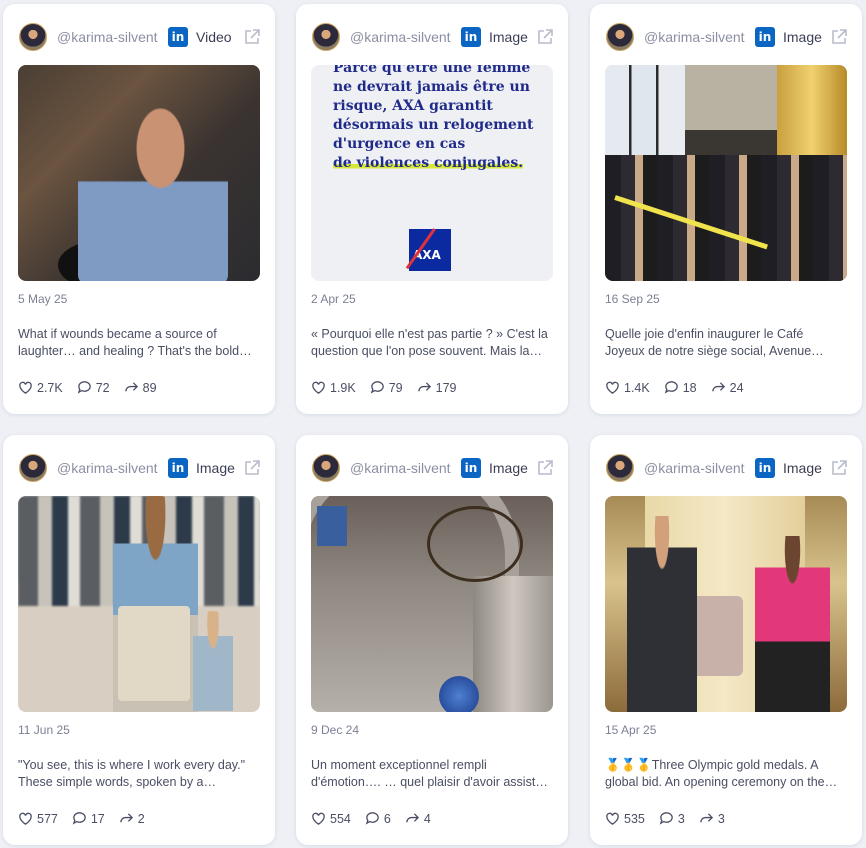 Image resolution: width=866 pixels, height=848 pixels. I want to click on comments-stat: 72, so click(93, 387).